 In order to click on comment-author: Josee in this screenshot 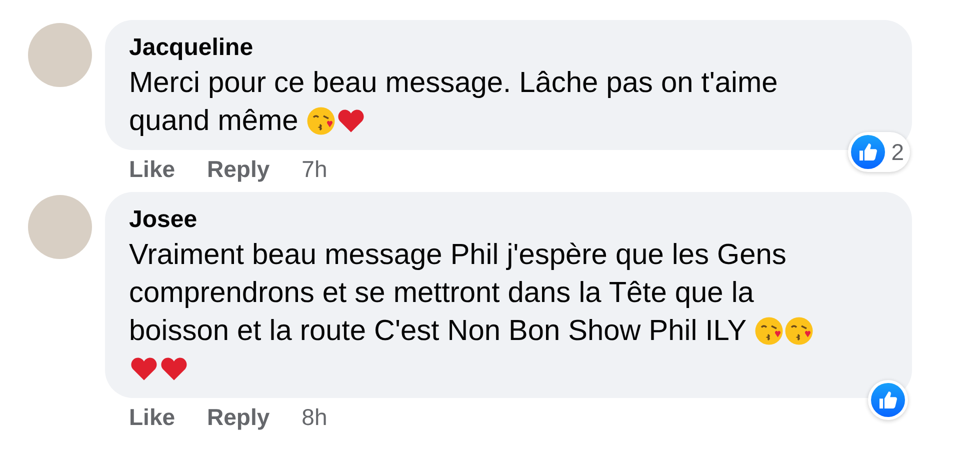, I will do `click(508, 220)`.